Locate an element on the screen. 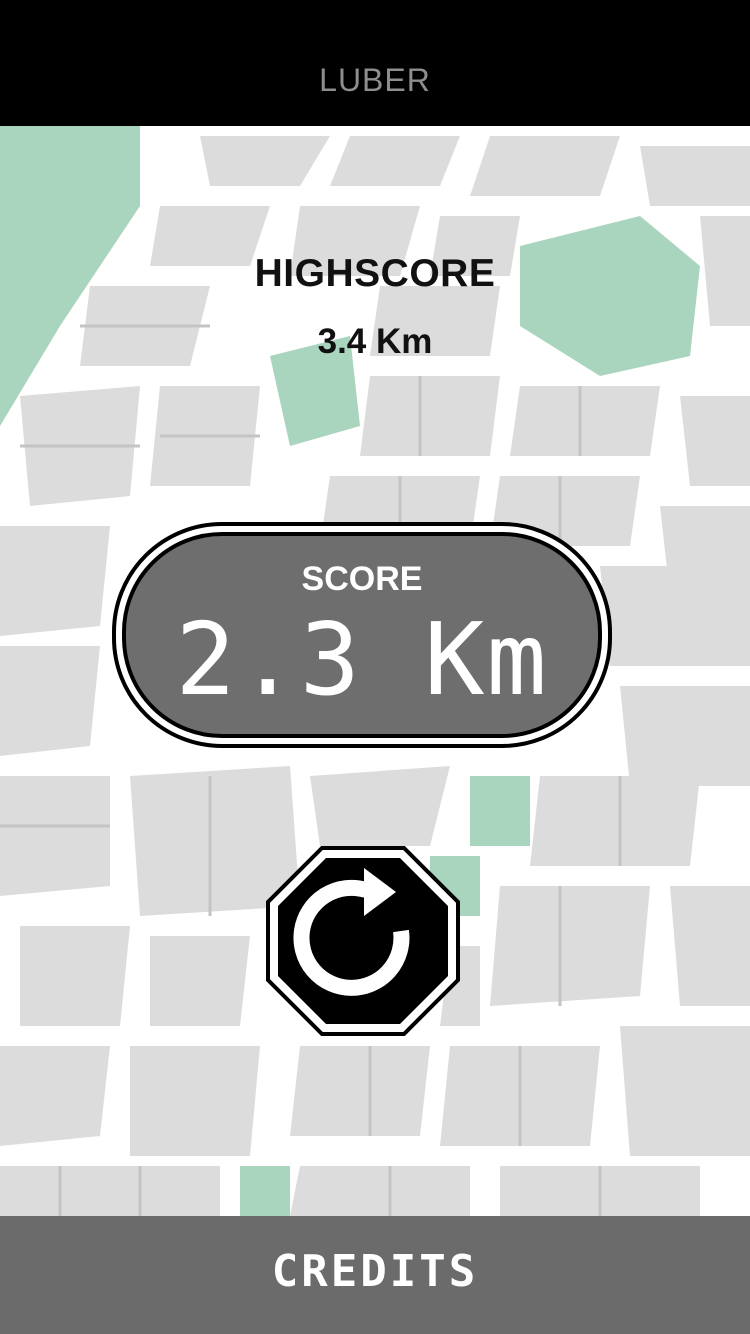 The height and width of the screenshot is (1334, 750). highscore-value: 3.4 Km is located at coordinates (375, 341).